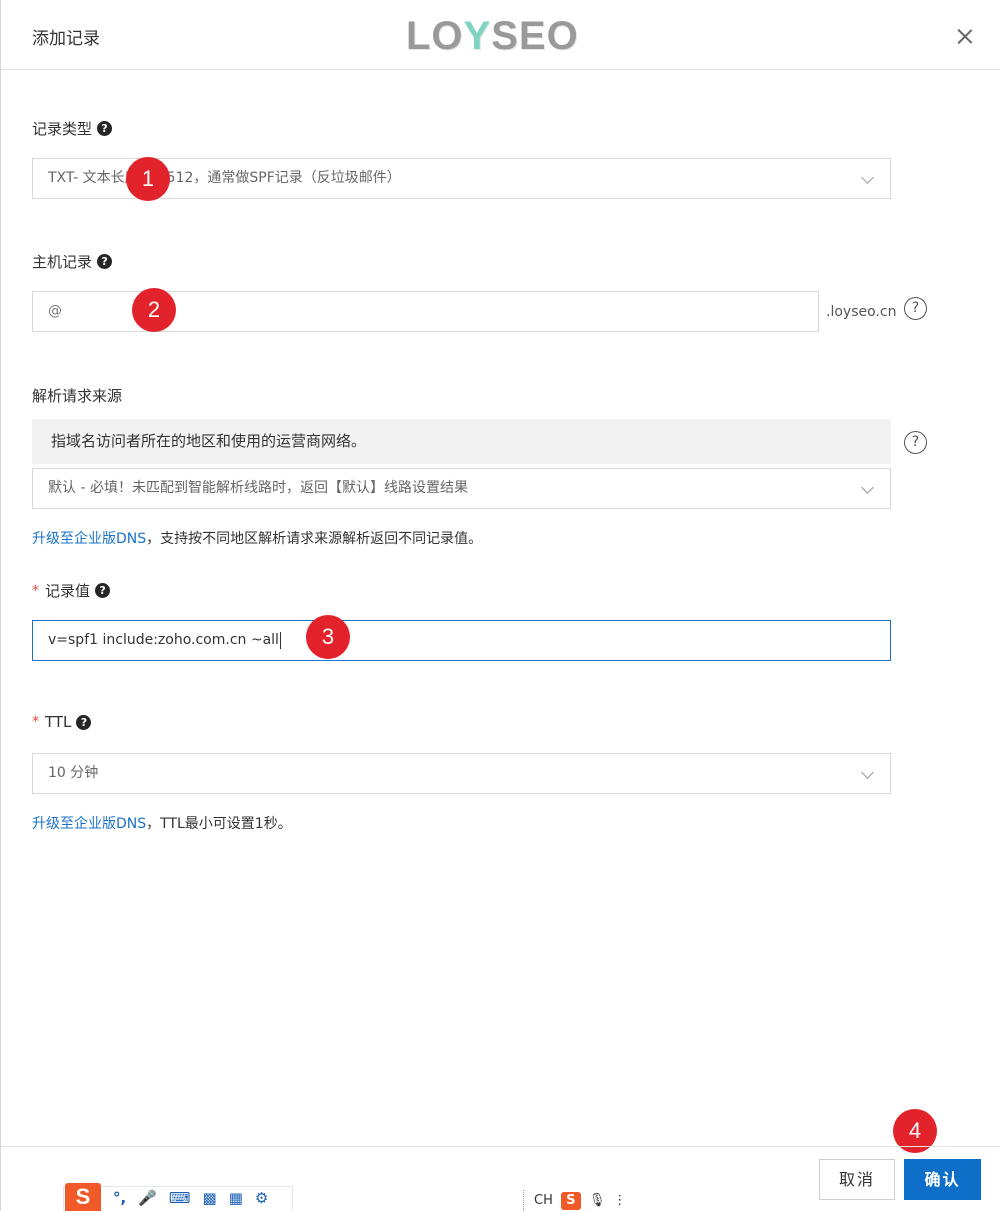 This screenshot has height=1211, width=1000. I want to click on ime-toolbar-items: S °, 🎤 ⌨ ▩ ▦ ⚙, so click(166, 1196).